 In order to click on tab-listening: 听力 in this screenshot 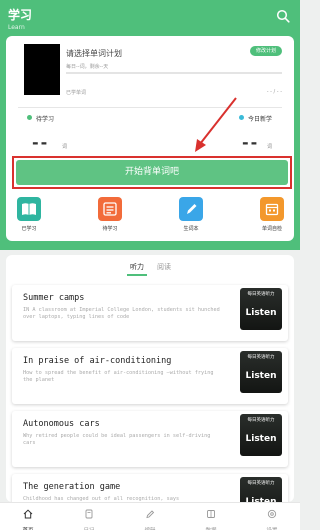, I will do `click(137, 267)`.